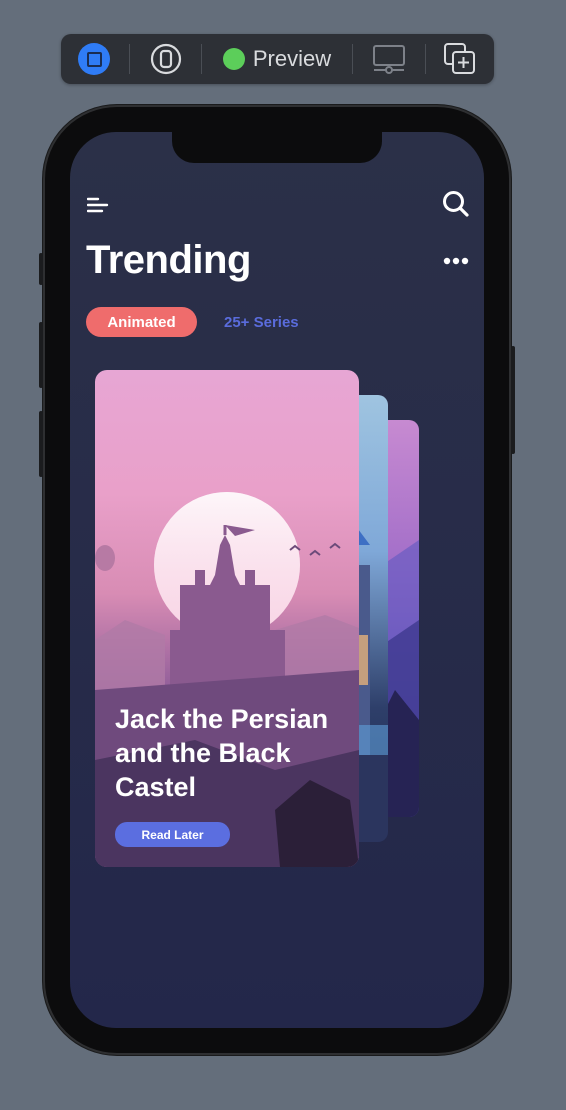  What do you see at coordinates (168, 260) in the screenshot?
I see `page-title: Trending` at bounding box center [168, 260].